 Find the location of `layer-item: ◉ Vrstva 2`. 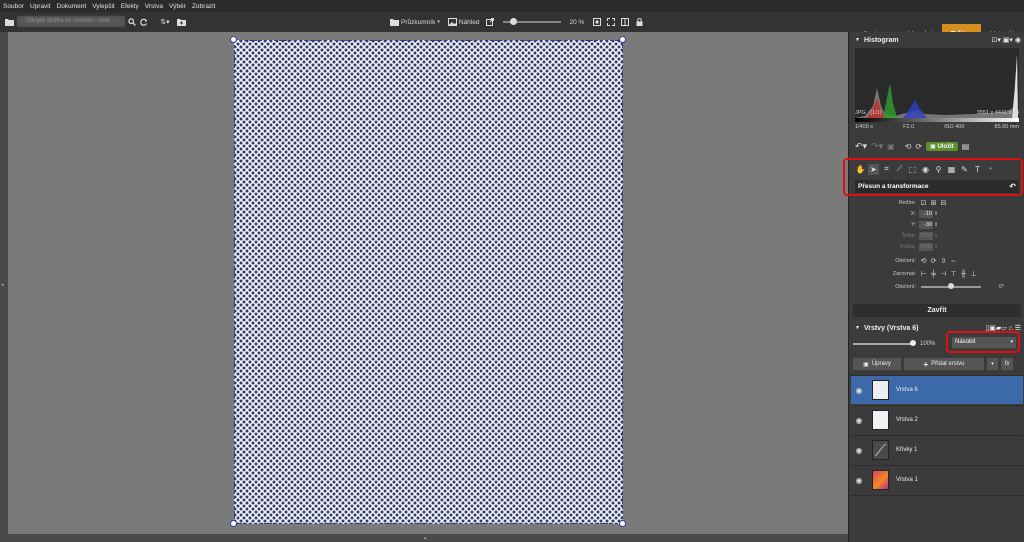

layer-item: ◉ Vrstva 2 is located at coordinates (937, 419).